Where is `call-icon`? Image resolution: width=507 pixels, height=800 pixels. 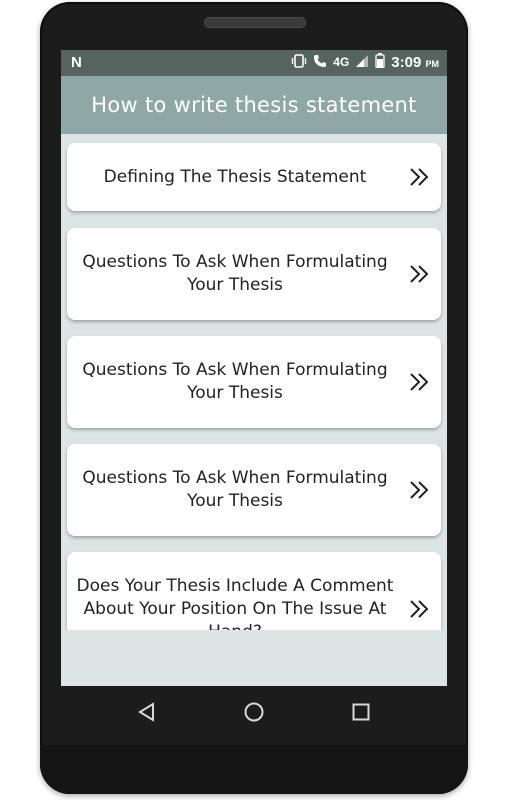
call-icon is located at coordinates (320, 62).